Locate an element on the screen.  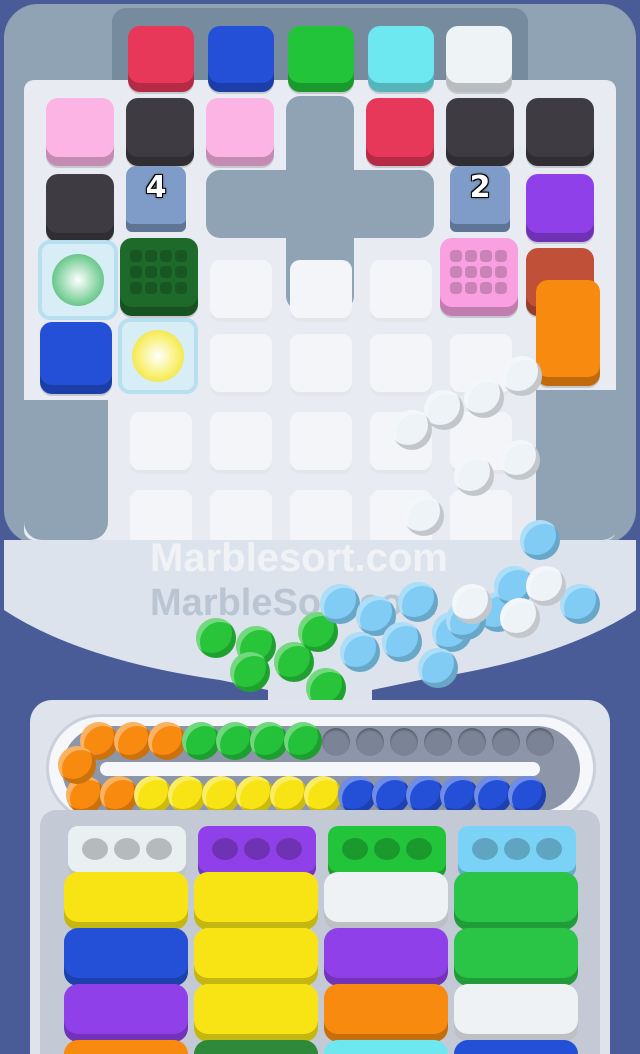
block-purple is located at coordinates (560, 208).